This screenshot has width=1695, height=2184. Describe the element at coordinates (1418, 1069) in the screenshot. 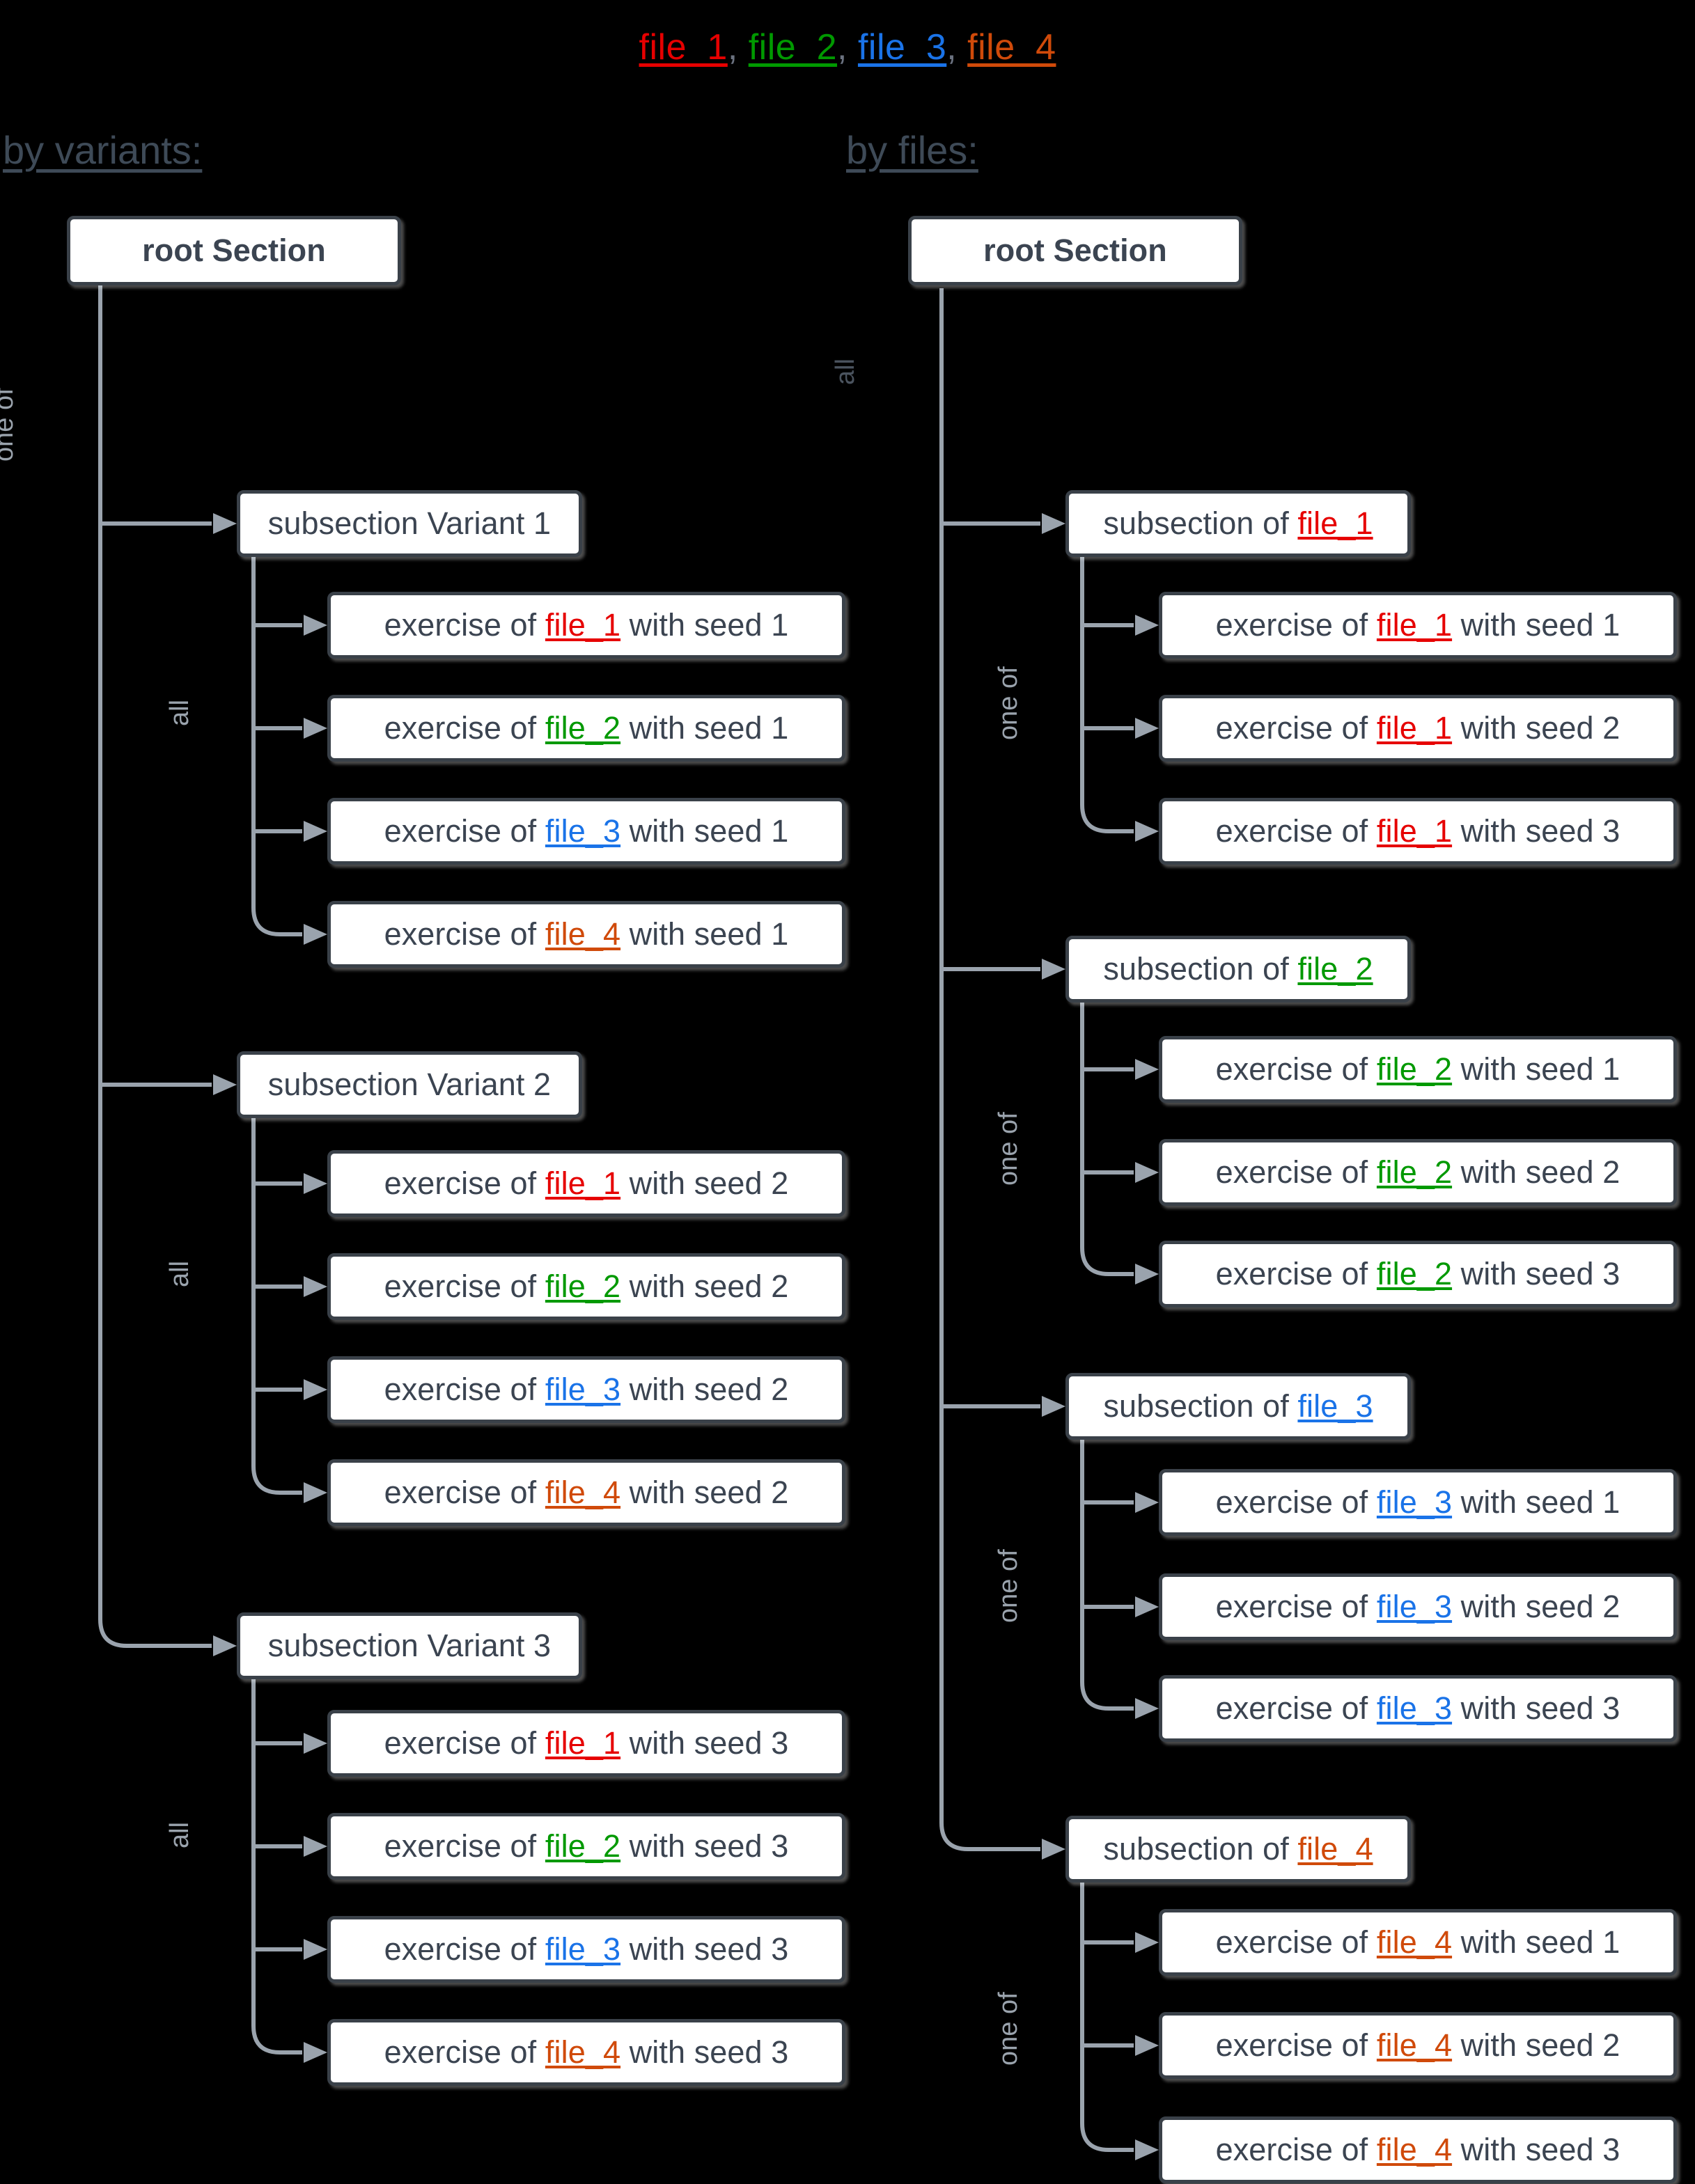

I see `right-exercise-file_2-seed1: exercise of file_2 with seed 1` at that location.